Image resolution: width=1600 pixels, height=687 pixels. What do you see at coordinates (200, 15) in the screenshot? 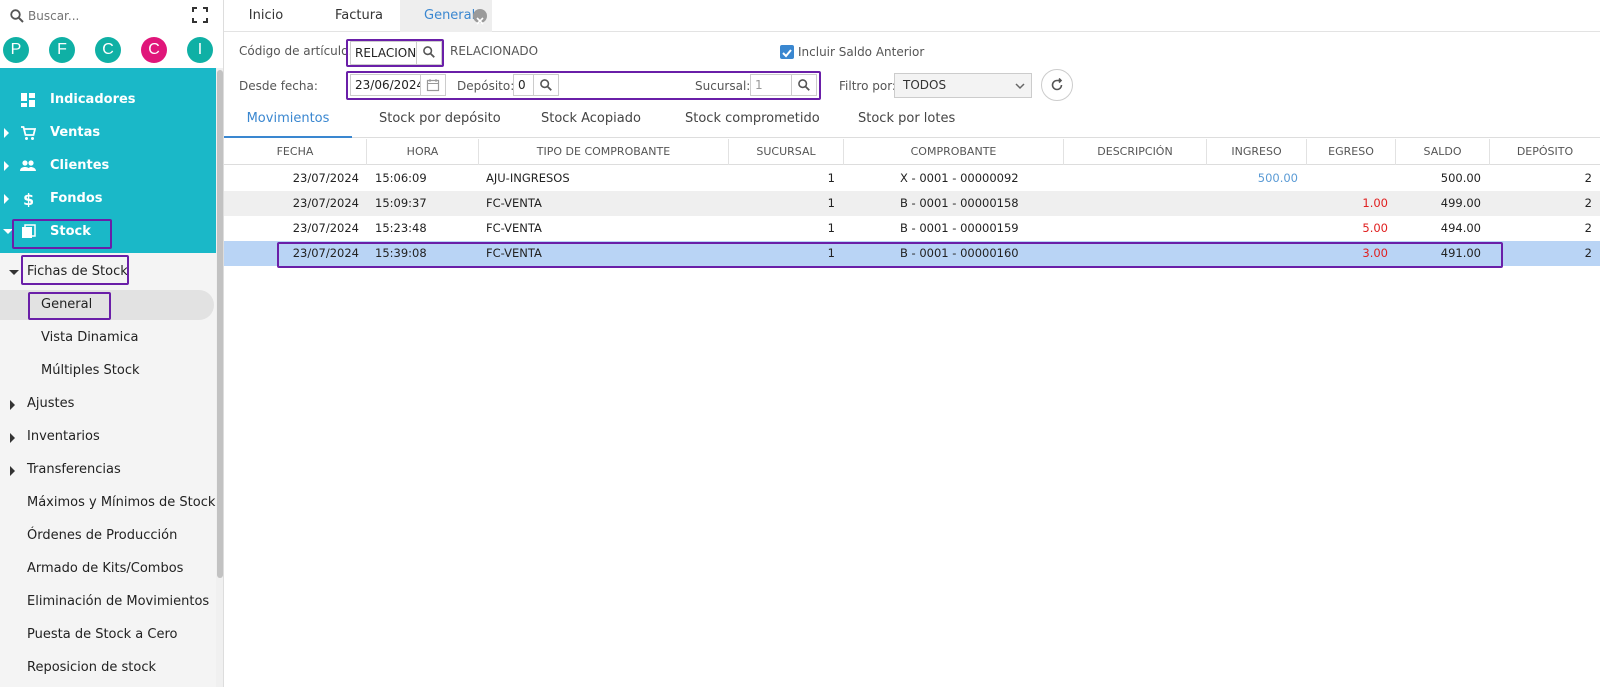
I see `fullscreen-icon` at bounding box center [200, 15].